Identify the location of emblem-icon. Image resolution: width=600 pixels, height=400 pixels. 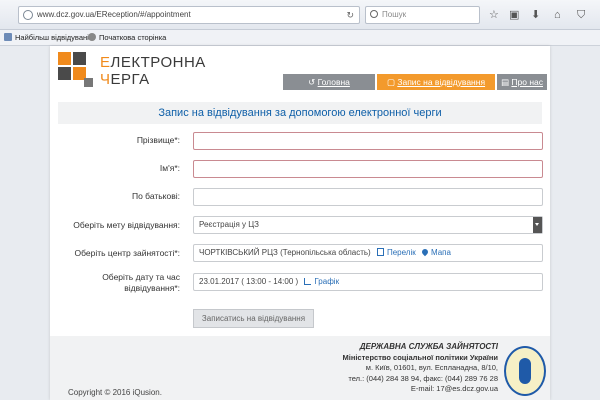
(525, 371).